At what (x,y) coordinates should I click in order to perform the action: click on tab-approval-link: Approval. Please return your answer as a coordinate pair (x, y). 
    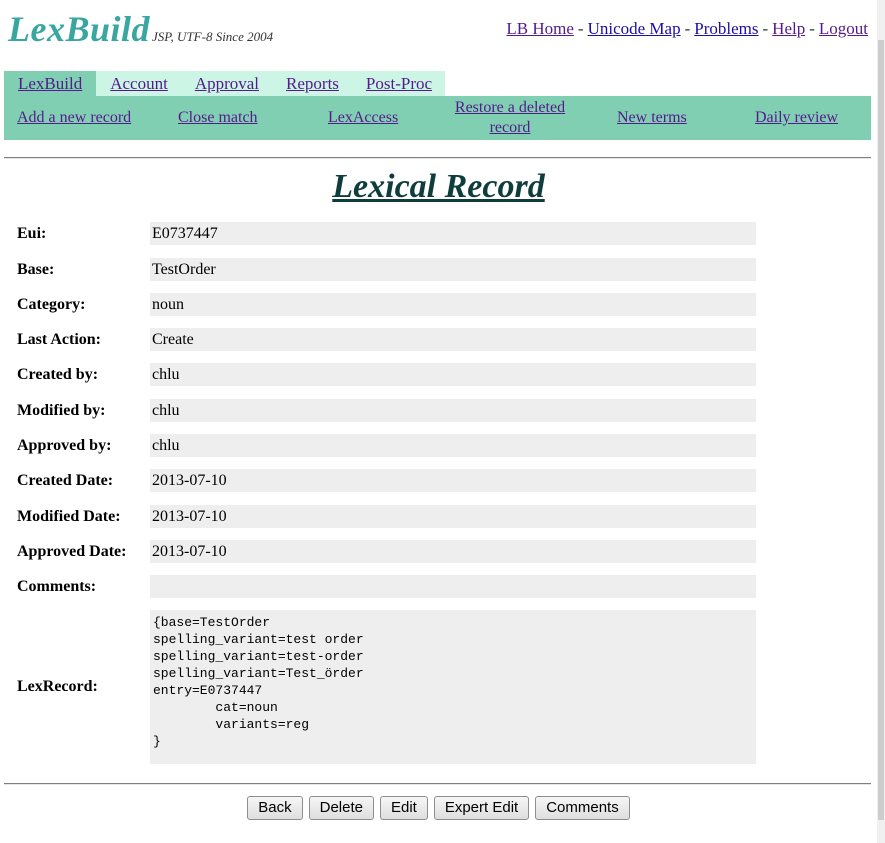
    Looking at the image, I should click on (227, 83).